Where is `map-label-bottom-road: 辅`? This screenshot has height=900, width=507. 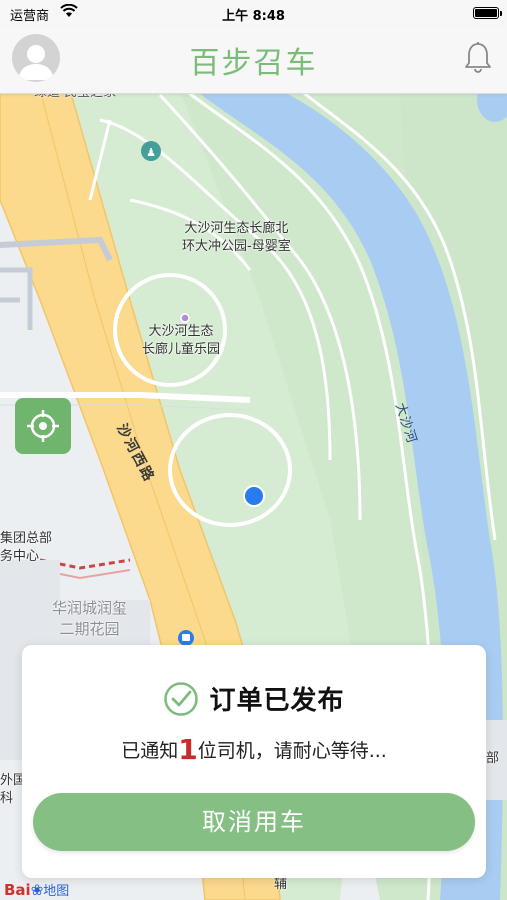 map-label-bottom-road: 辅 is located at coordinates (281, 884).